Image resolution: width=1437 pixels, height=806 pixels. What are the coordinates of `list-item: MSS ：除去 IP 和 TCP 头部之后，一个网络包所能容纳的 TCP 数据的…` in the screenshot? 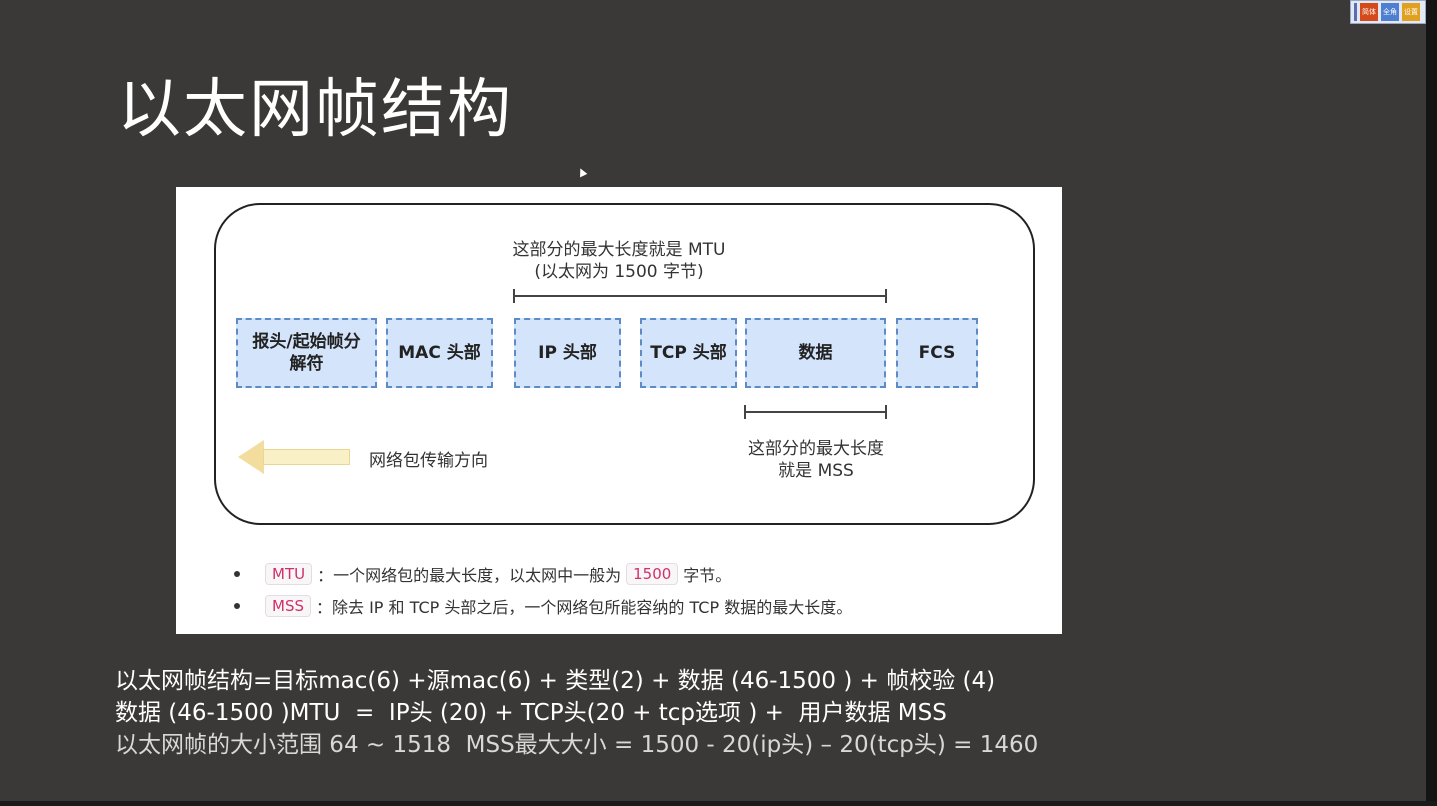 It's located at (634, 606).